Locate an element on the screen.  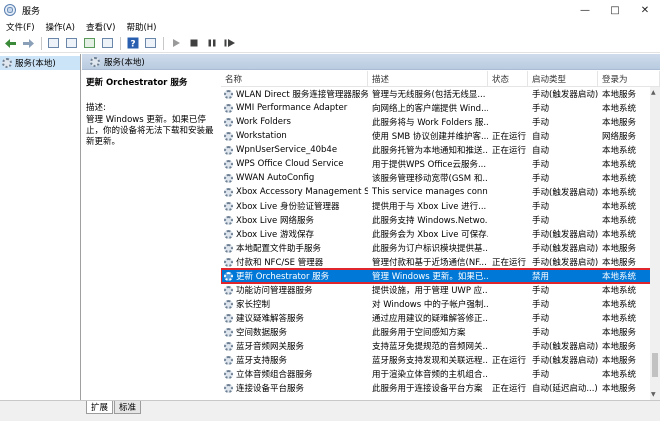
scroll-down-arrow-icon: ▼ is located at coordinates (653, 394).